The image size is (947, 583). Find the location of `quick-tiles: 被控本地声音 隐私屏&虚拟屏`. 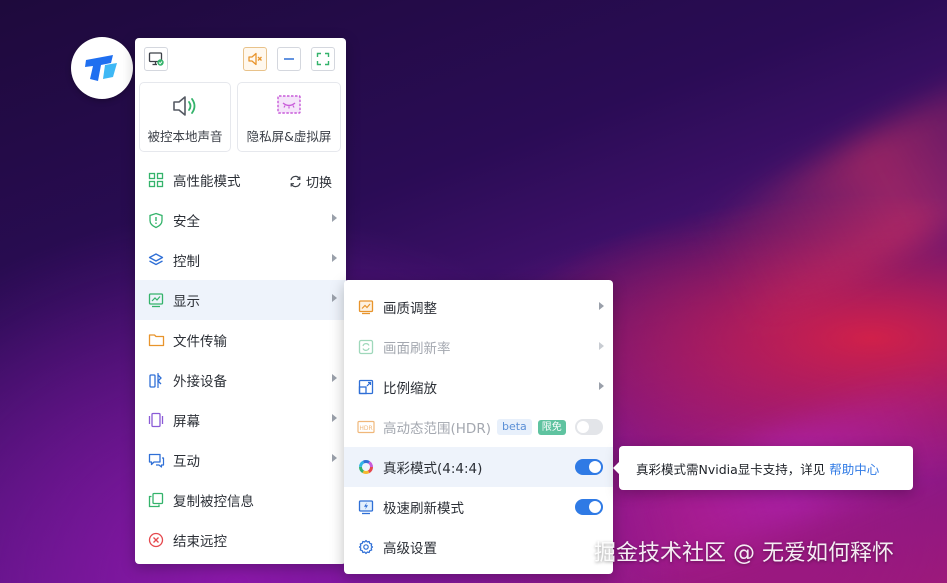

quick-tiles: 被控本地声音 隐私屏&虚拟屏 is located at coordinates (240, 118).